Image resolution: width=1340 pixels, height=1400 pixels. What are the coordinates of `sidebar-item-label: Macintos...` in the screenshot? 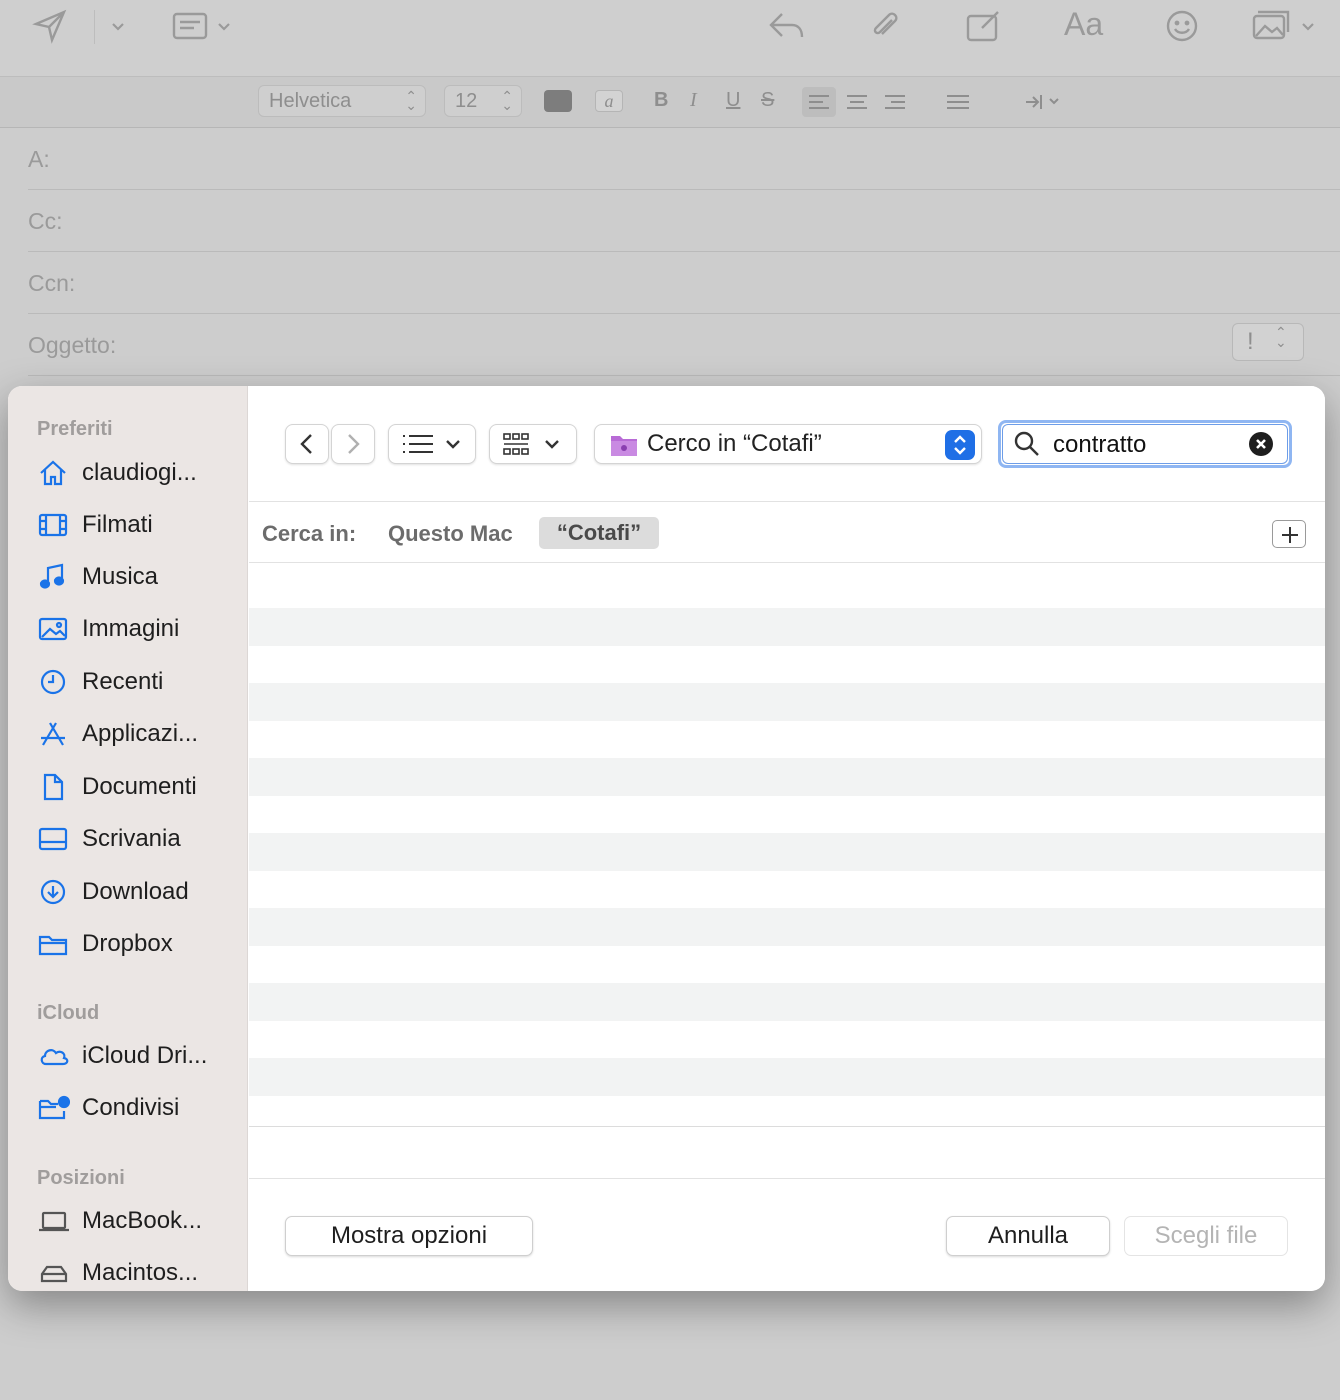 It's located at (140, 1272).